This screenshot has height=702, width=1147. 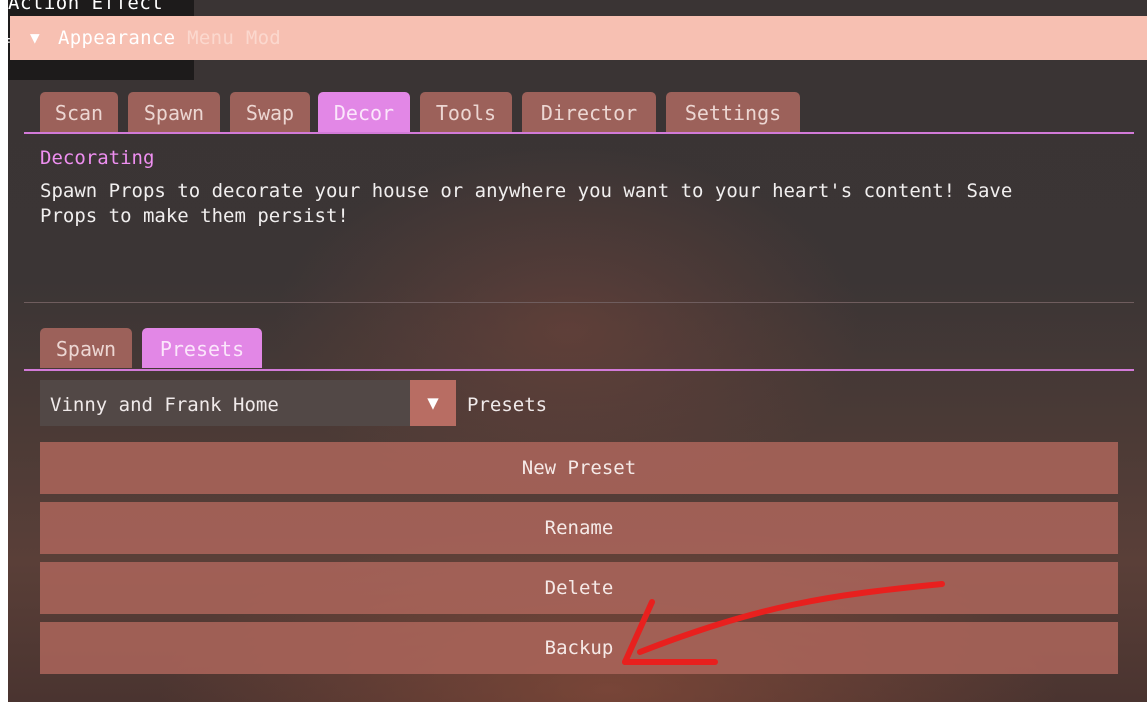 What do you see at coordinates (579, 528) in the screenshot?
I see `rename-button: Rename` at bounding box center [579, 528].